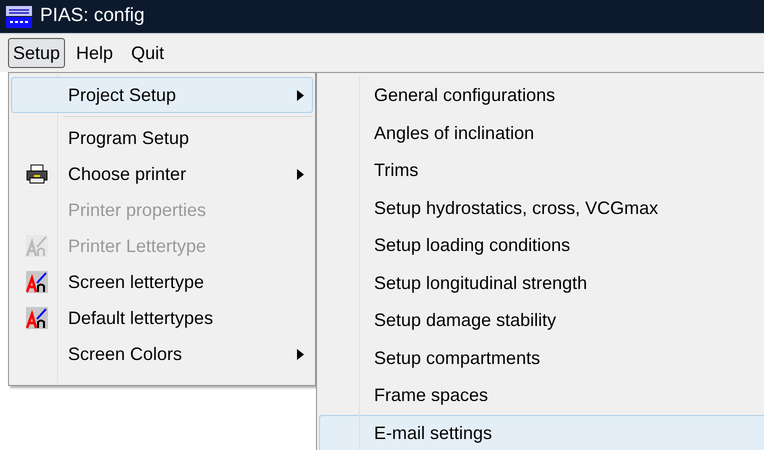 The image size is (764, 450). I want to click on menu-item: Setup compartments, so click(541, 358).